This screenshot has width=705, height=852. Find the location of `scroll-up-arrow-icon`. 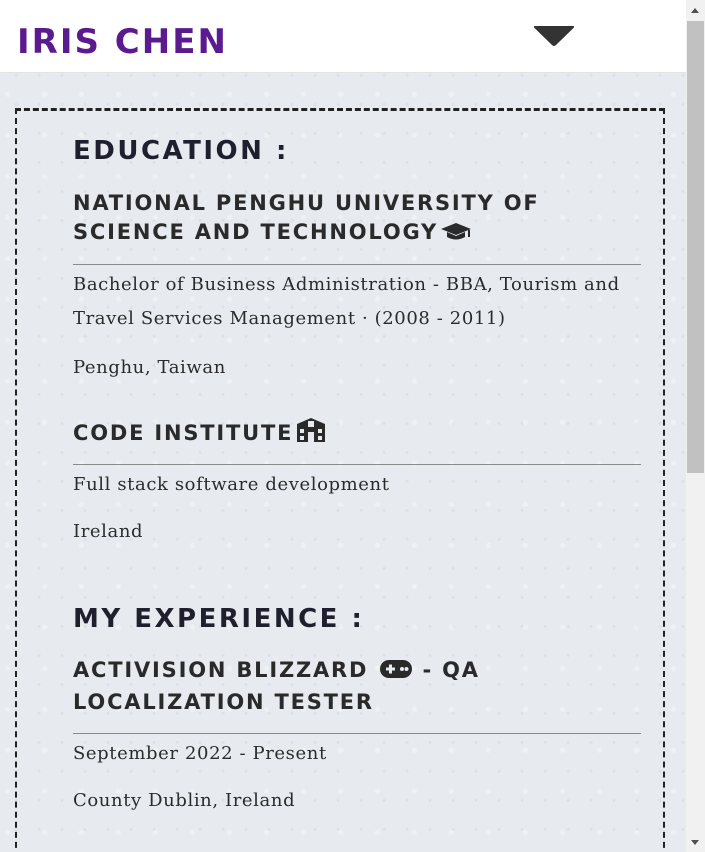

scroll-up-arrow-icon is located at coordinates (695, 10).